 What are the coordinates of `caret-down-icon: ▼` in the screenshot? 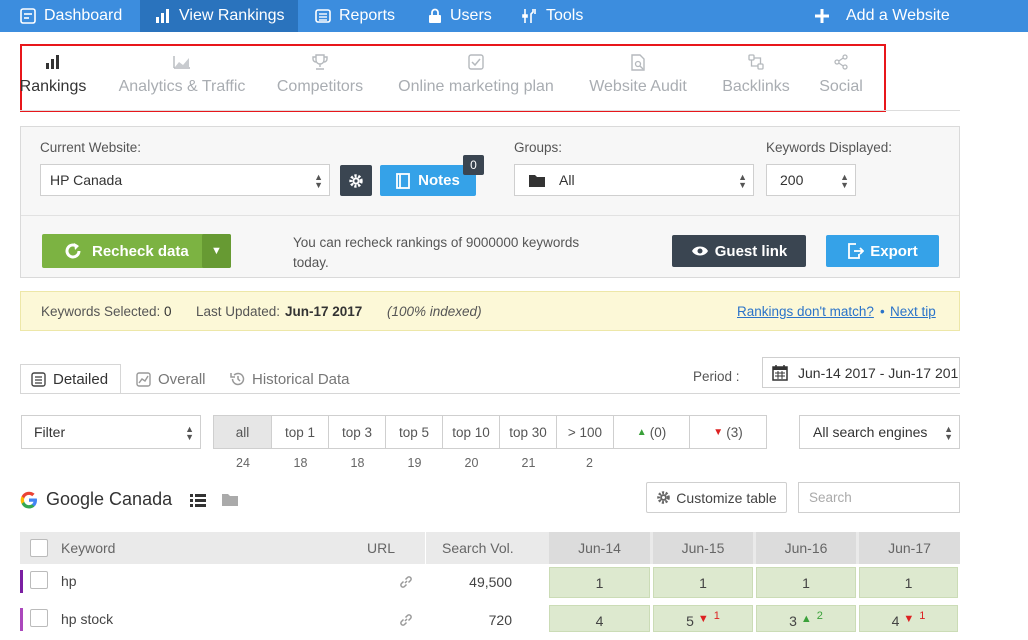 It's located at (216, 251).